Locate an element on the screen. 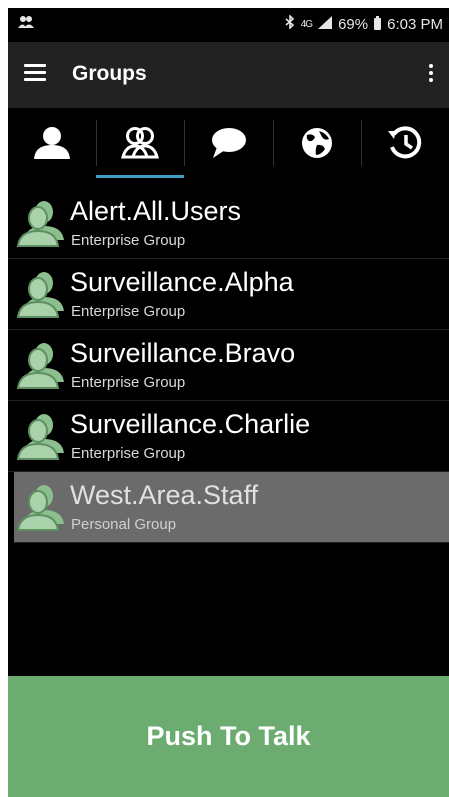  chat-icon is located at coordinates (229, 145).